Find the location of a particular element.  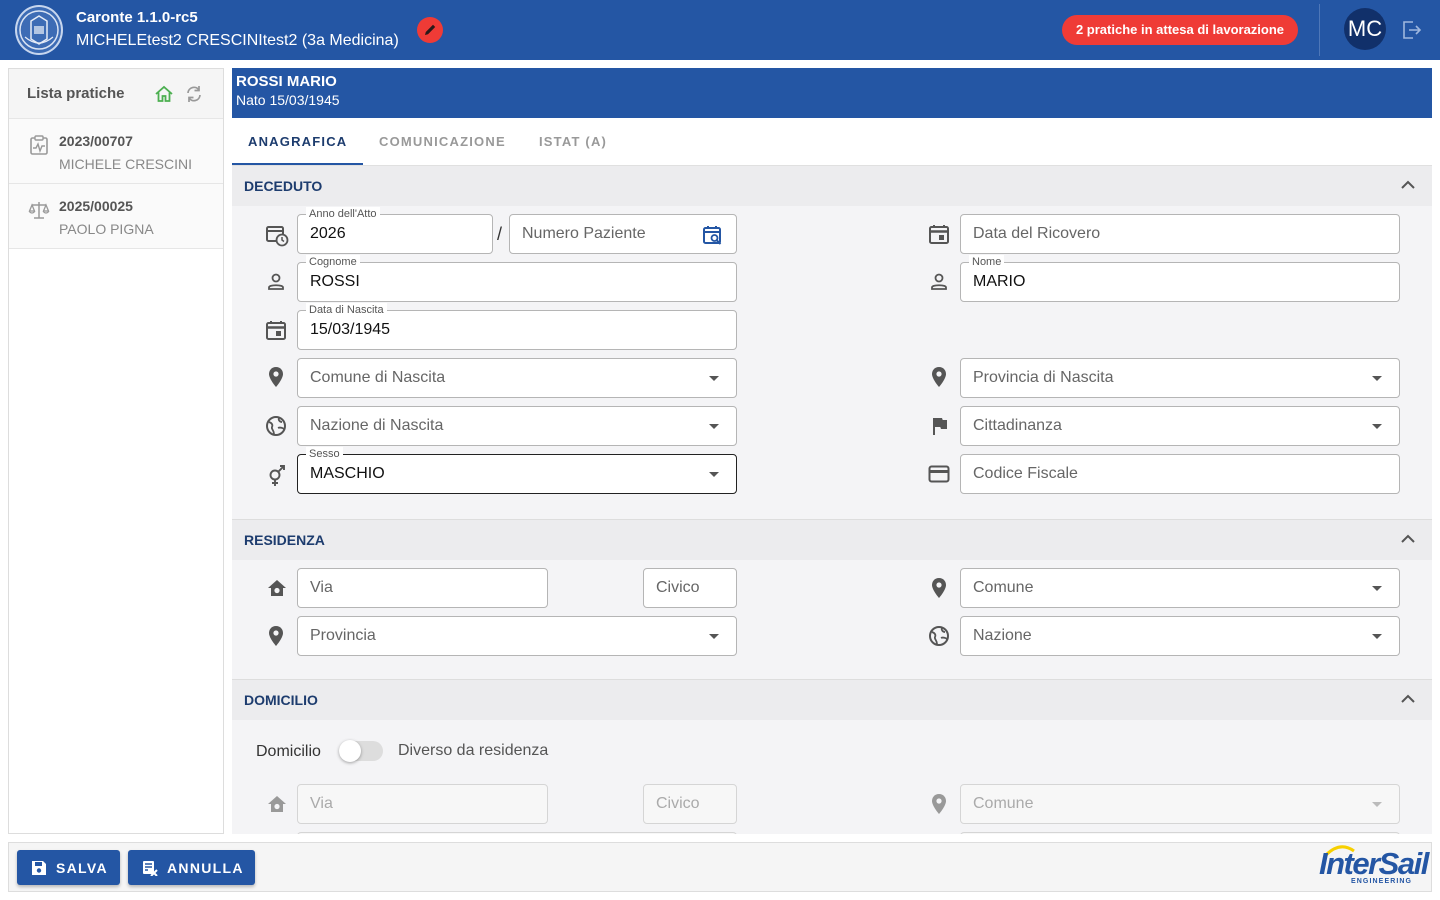

nazione-domicilio-select is located at coordinates (1180, 833).